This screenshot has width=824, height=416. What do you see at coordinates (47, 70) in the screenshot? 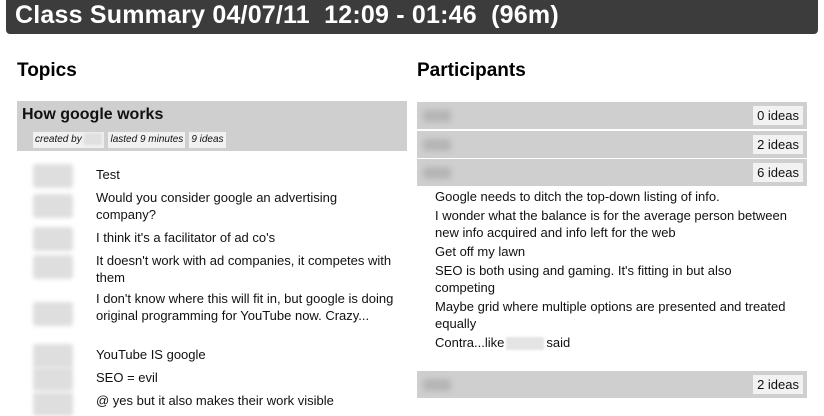
I see `topics-heading: Topics` at bounding box center [47, 70].